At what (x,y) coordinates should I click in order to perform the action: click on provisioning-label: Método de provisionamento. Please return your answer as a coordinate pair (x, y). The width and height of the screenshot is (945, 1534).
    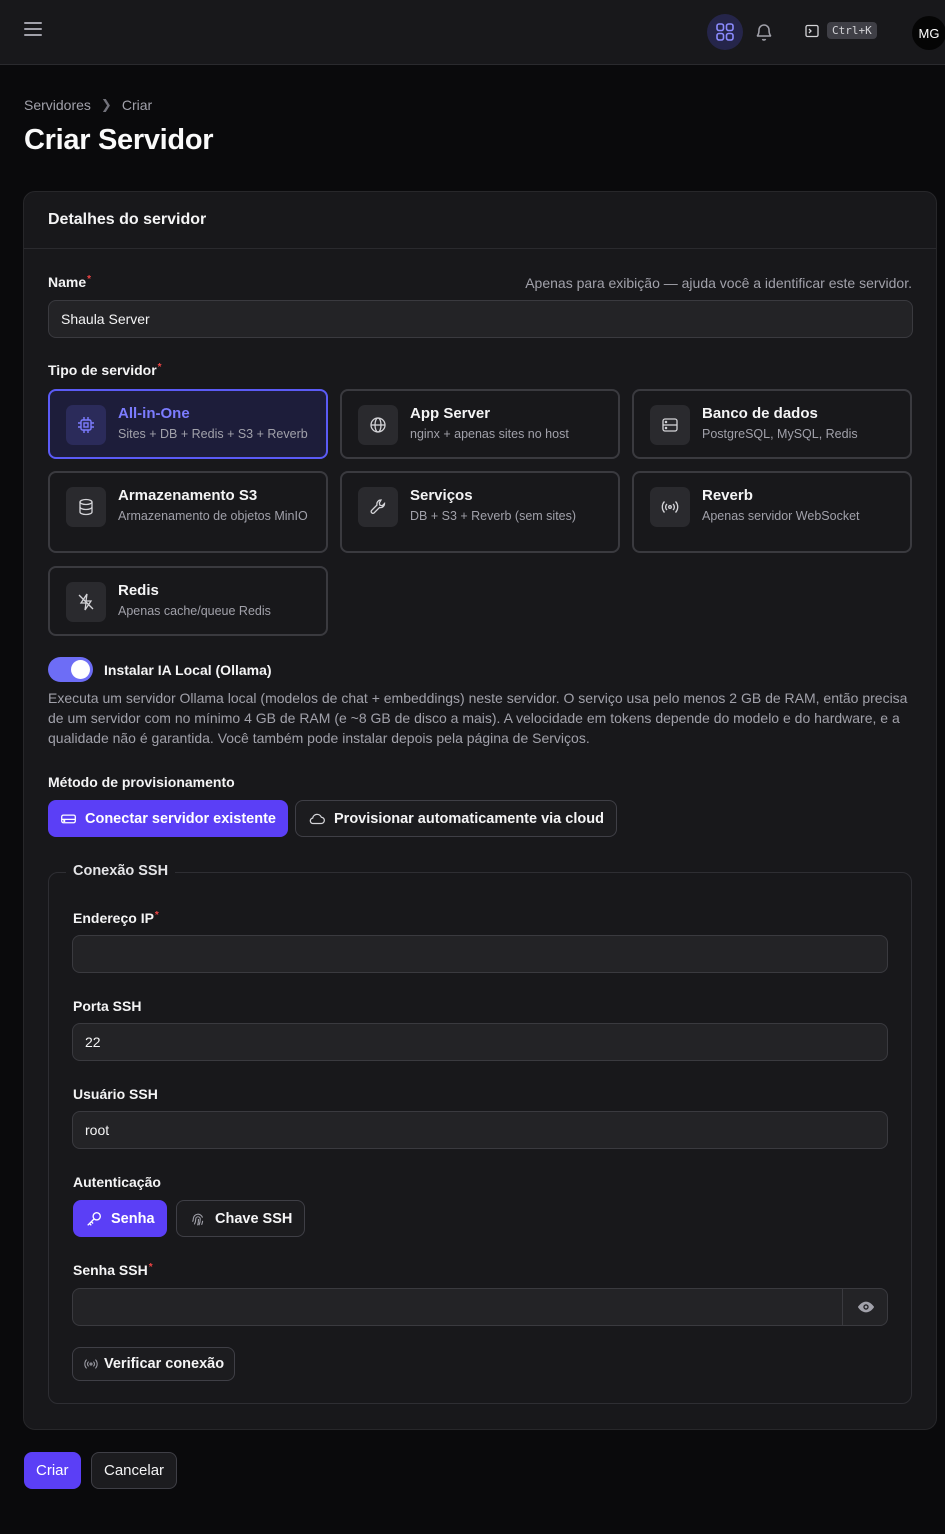
    Looking at the image, I should click on (141, 782).